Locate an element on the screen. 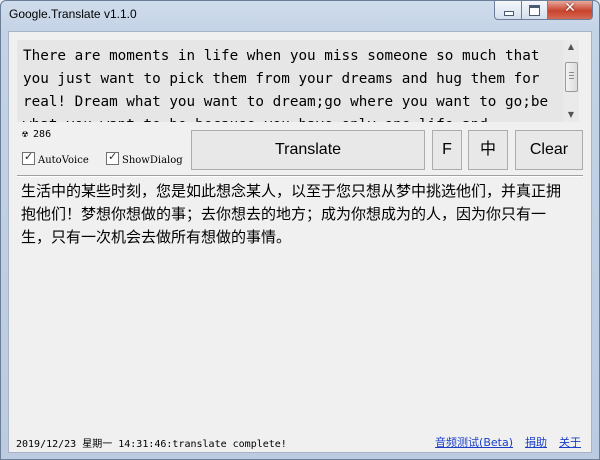 Image resolution: width=600 pixels, height=460 pixels. maximize-button is located at coordinates (535, 10).